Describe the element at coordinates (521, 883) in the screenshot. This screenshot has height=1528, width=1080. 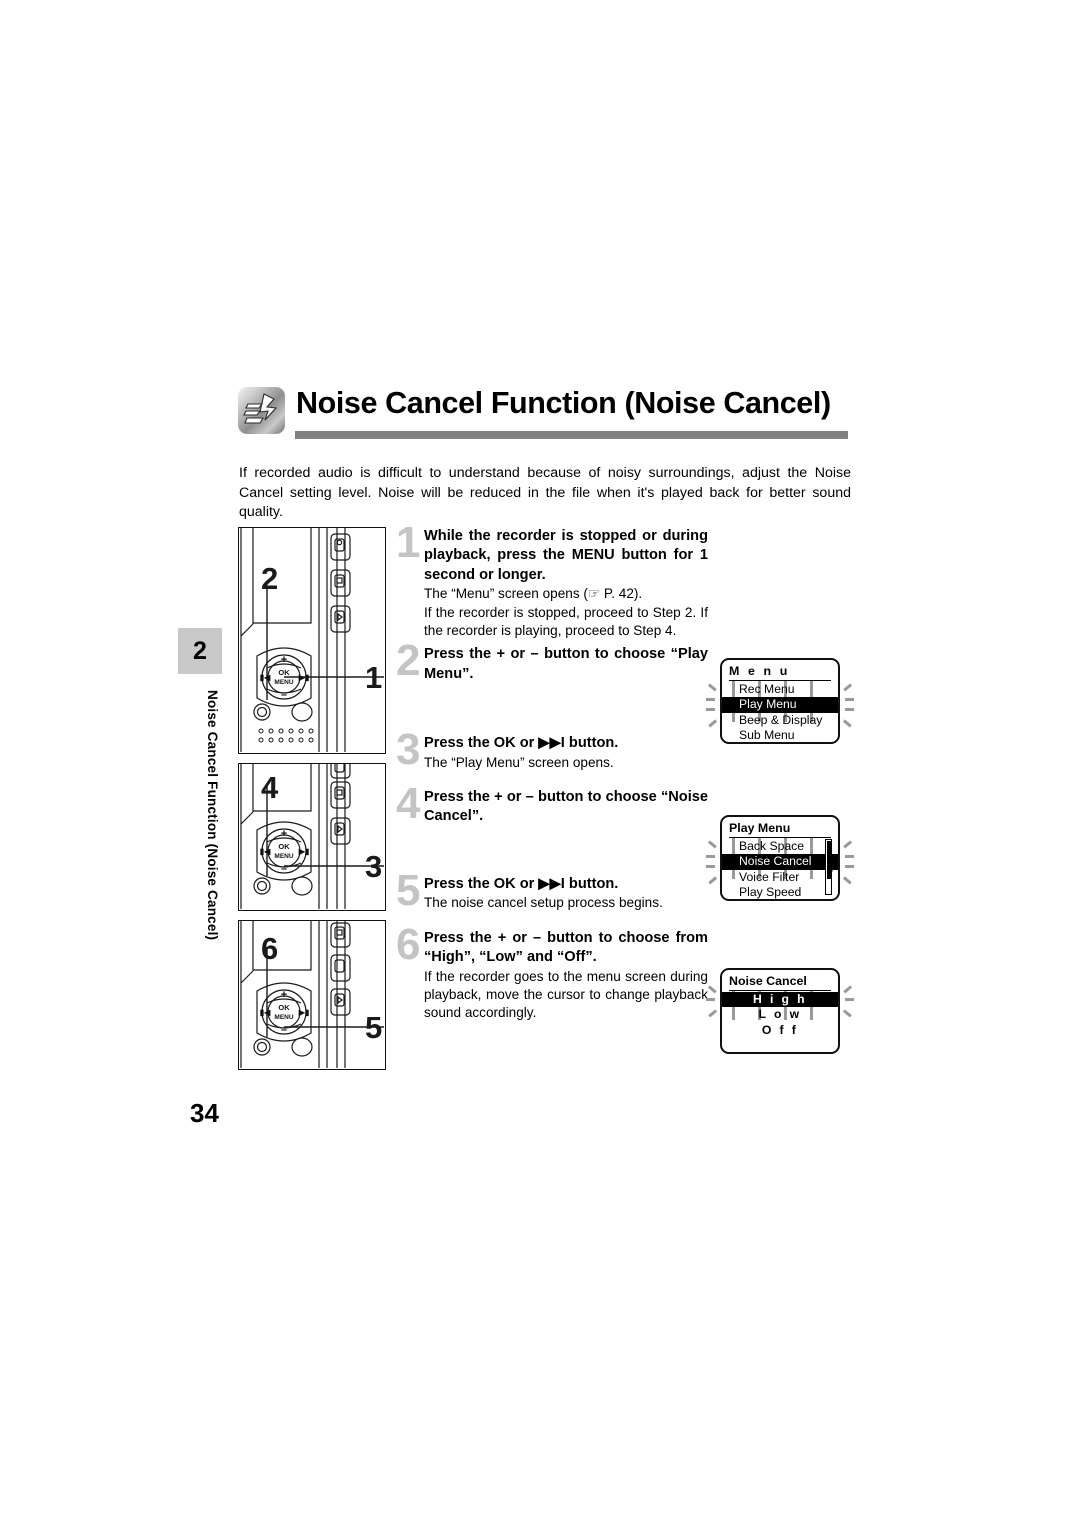
I see `step-5-title: Press the OK or ▶▶I button.` at that location.